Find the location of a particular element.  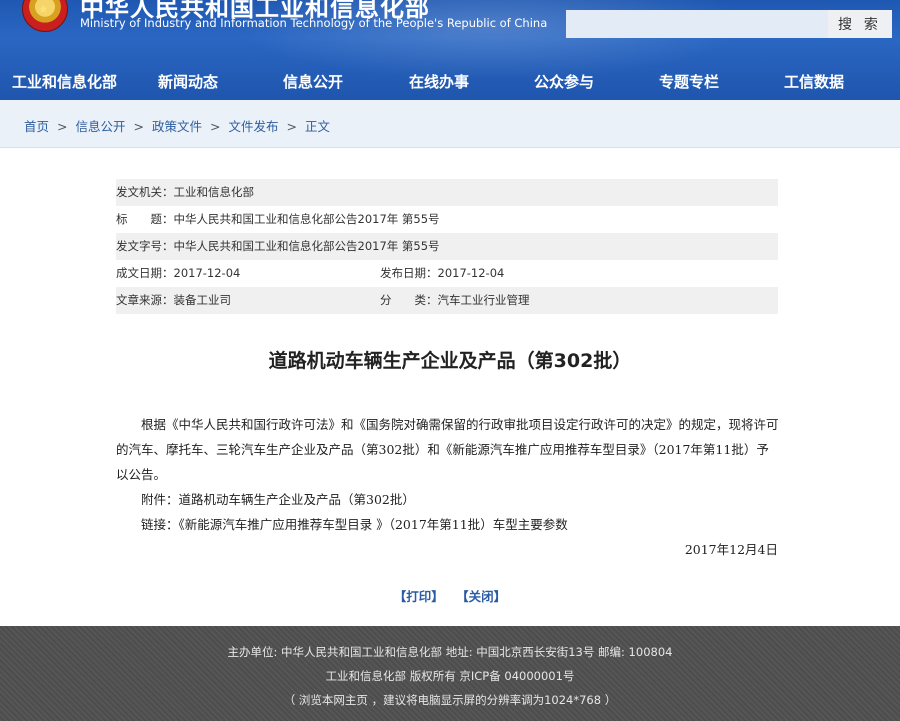

meta-source: 文章来源：装备工业司 is located at coordinates (173, 300).